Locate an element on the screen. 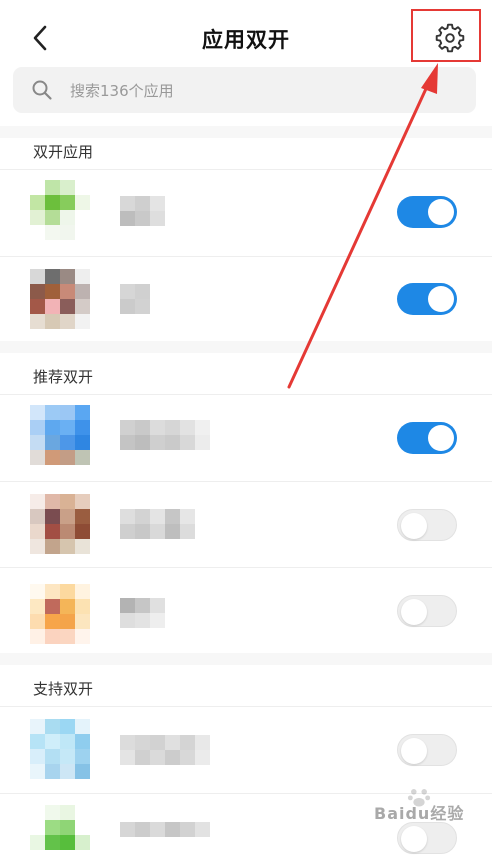 The width and height of the screenshot is (492, 865). search-placeholder: 搜索136个应用 is located at coordinates (122, 91).